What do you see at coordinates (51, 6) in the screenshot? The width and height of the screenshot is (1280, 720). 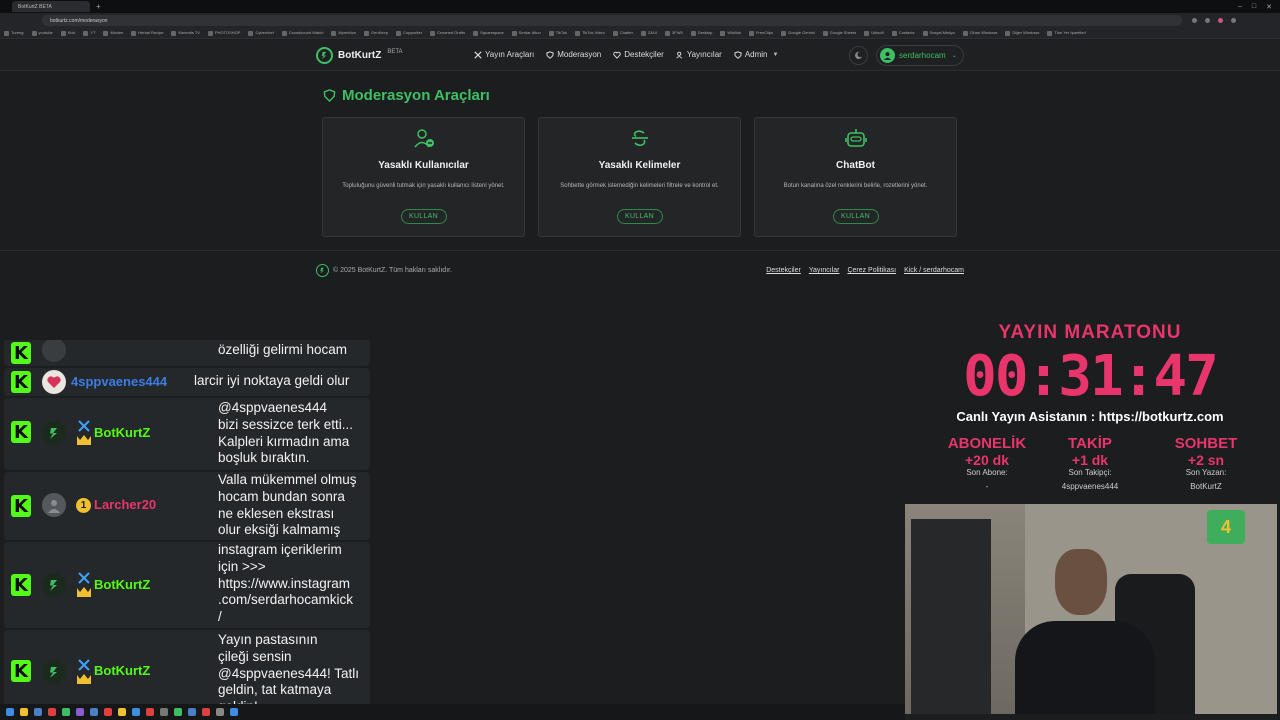 I see `browser-tab: BotKurtZ BETA` at bounding box center [51, 6].